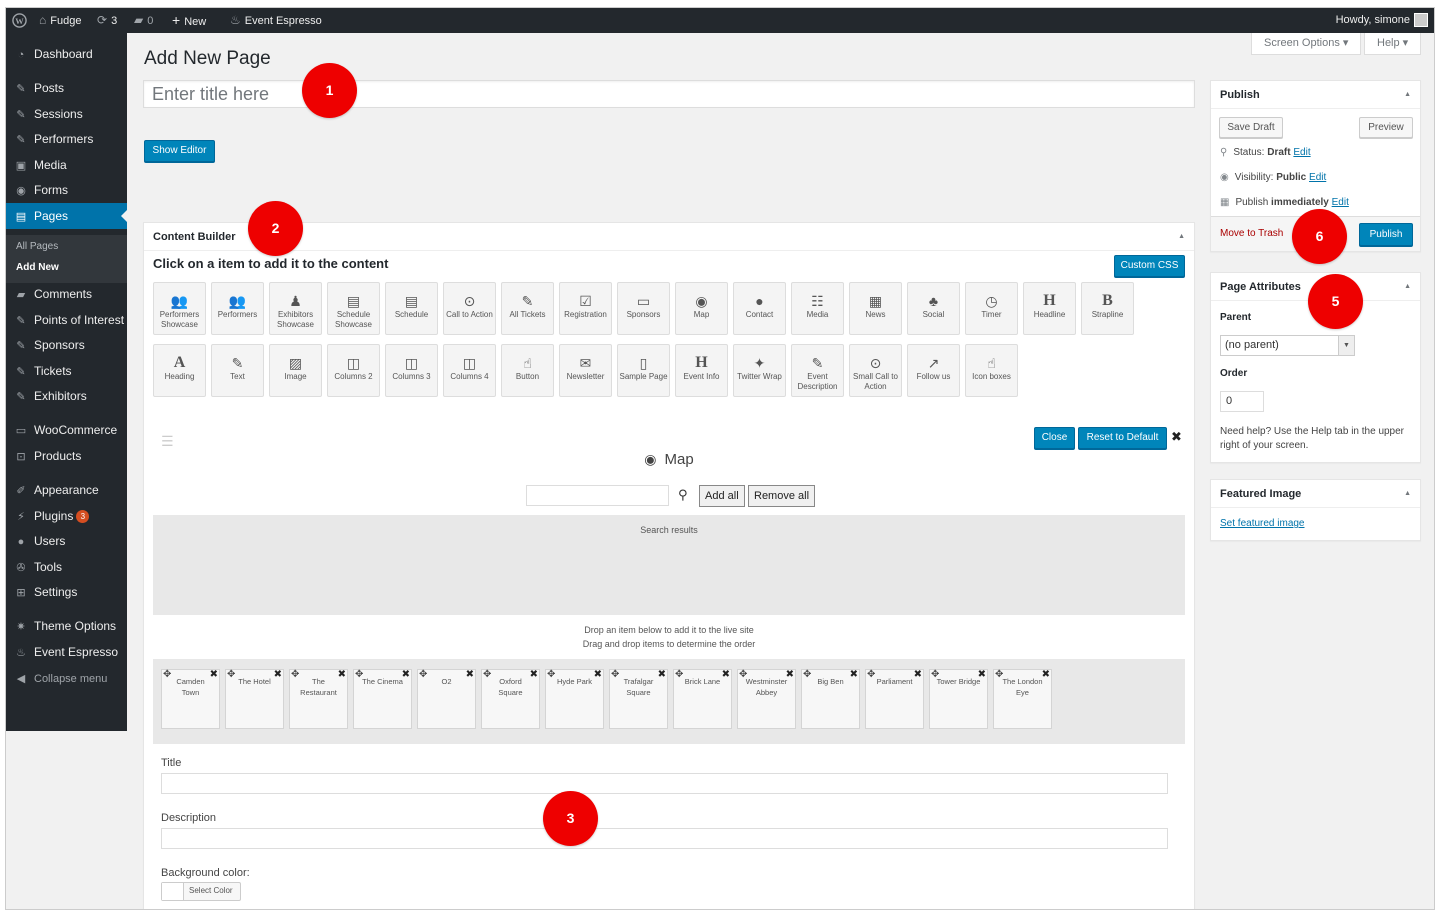 The width and height of the screenshot is (1440, 911). What do you see at coordinates (933, 308) in the screenshot?
I see `builder-item-social: ♣ Social` at bounding box center [933, 308].